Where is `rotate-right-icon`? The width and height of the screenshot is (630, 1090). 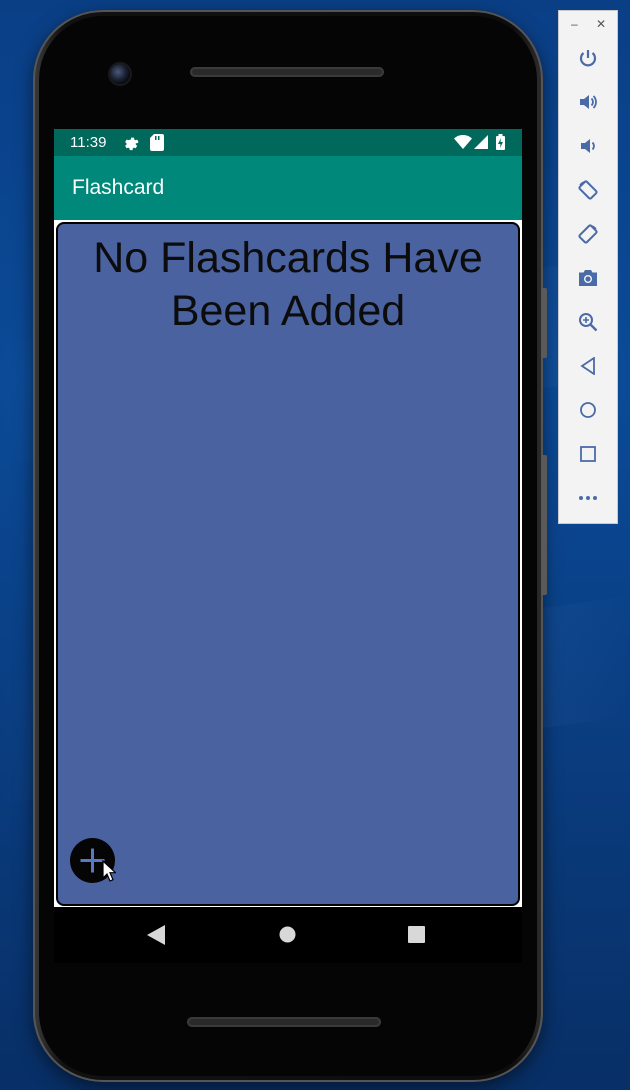
rotate-right-icon is located at coordinates (588, 234).